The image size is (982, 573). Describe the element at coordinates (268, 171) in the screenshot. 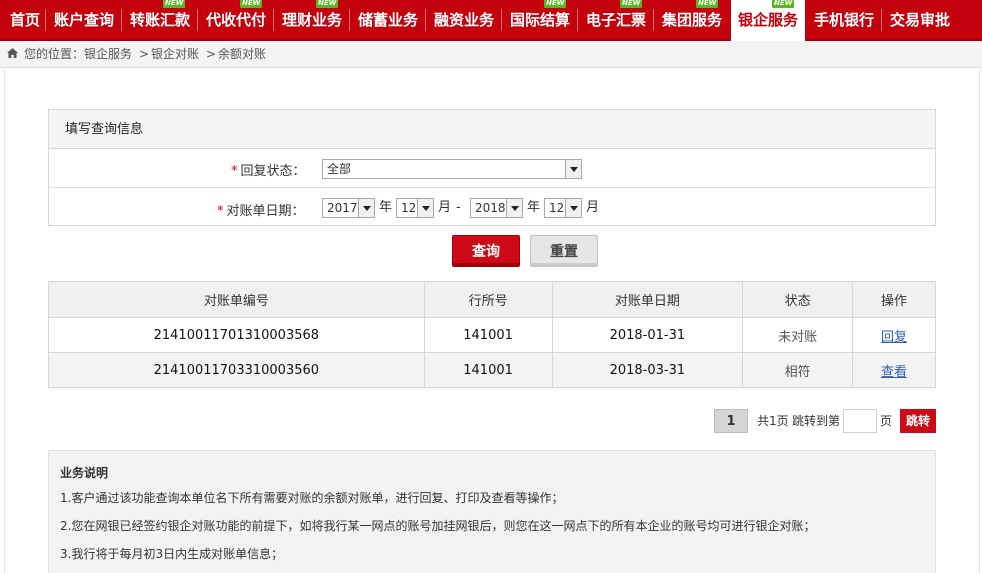

I see `status-label: * 回复状态：` at that location.